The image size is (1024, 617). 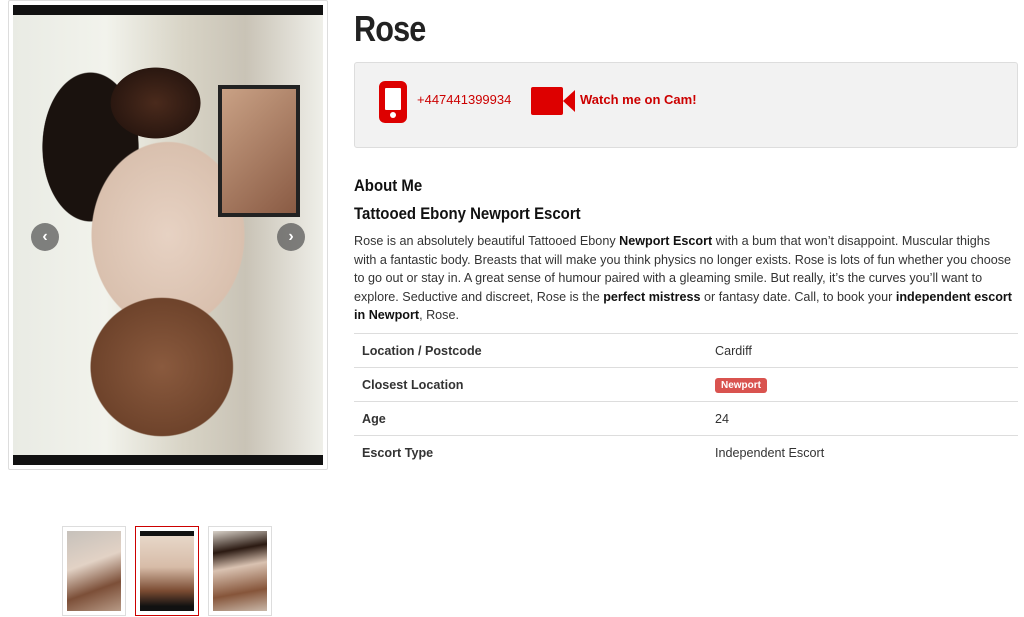 I want to click on contact-box: +447441399934 Watch me on Cam!, so click(x=686, y=105).